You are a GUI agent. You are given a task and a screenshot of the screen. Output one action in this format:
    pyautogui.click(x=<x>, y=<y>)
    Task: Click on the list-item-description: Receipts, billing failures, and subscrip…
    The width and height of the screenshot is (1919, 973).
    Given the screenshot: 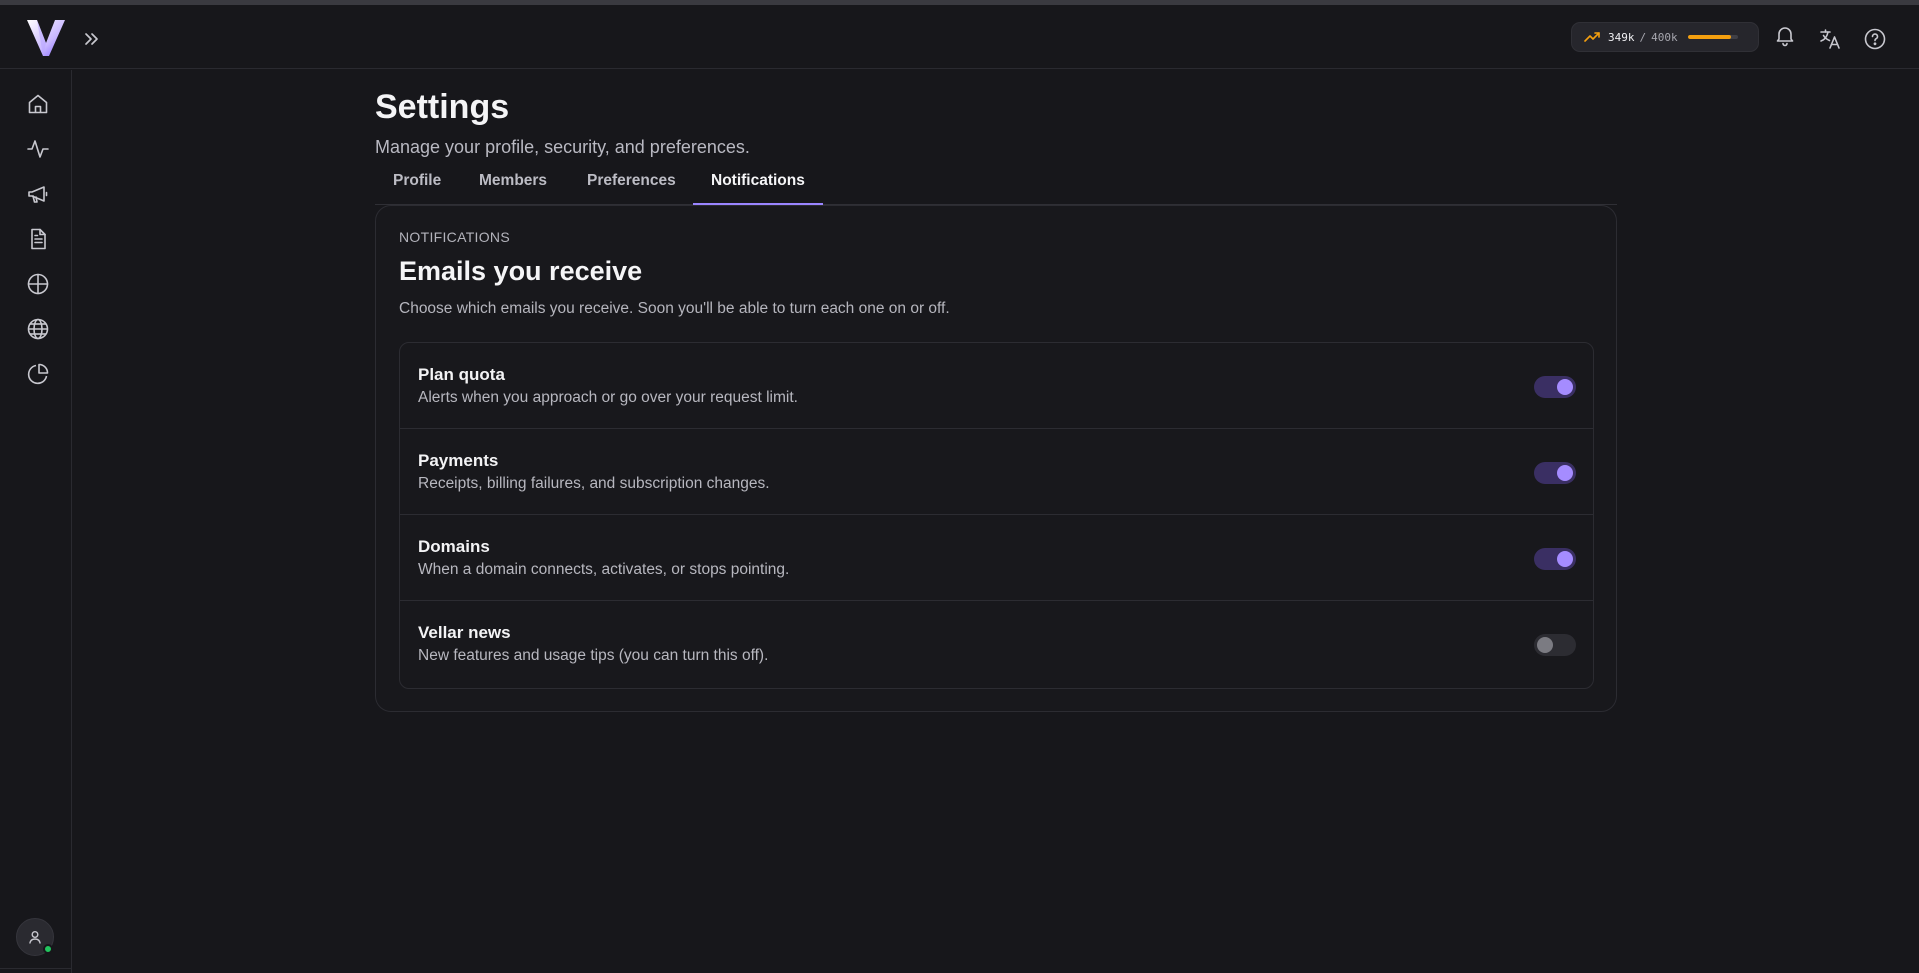 What is the action you would take?
    pyautogui.click(x=594, y=483)
    